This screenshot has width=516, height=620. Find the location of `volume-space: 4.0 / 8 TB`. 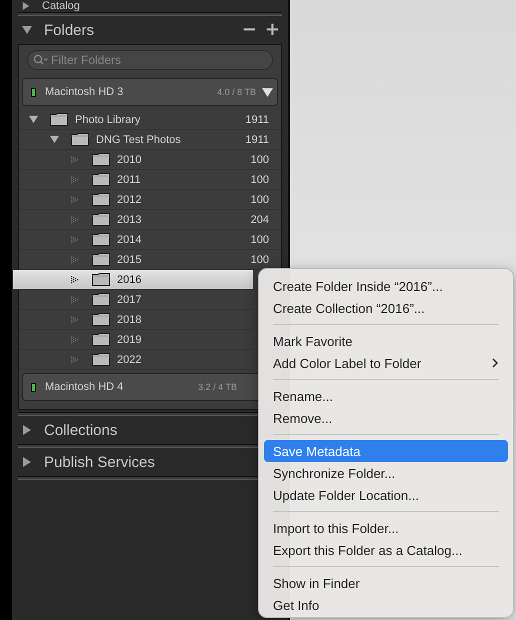

volume-space: 4.0 / 8 TB is located at coordinates (236, 92).